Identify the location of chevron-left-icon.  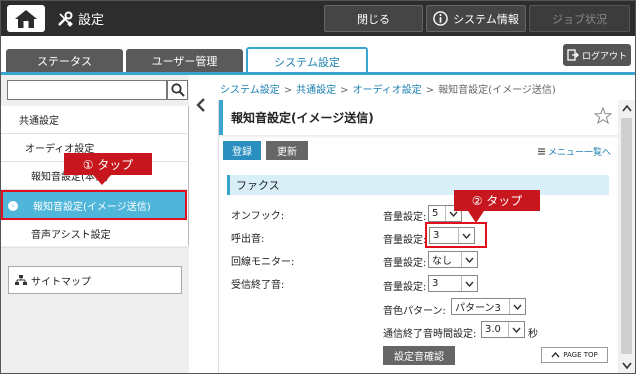
(200, 105).